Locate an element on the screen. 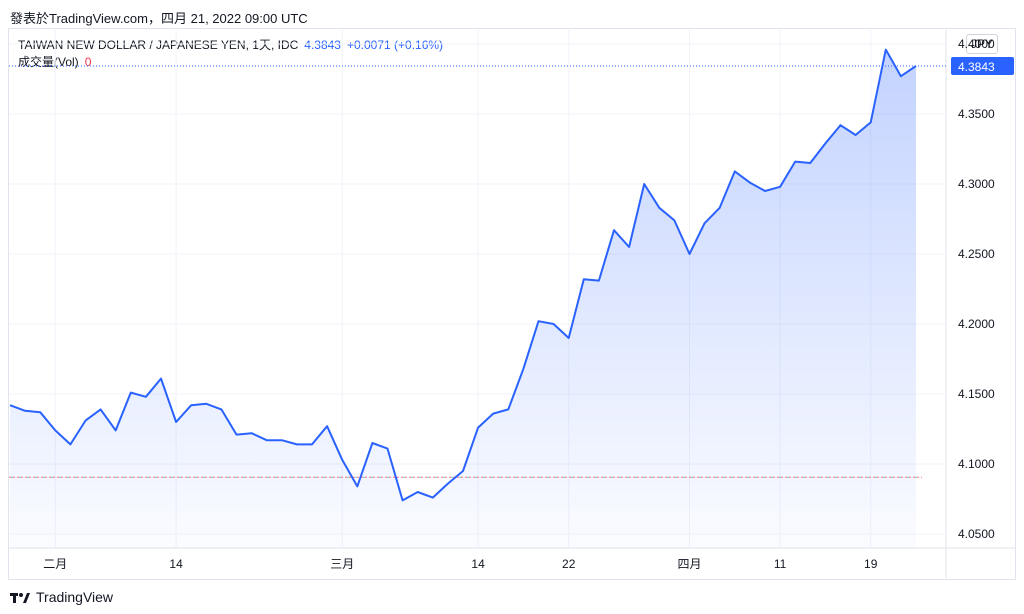 The height and width of the screenshot is (614, 1024). y-tick-label: 4.3000 is located at coordinates (976, 184).